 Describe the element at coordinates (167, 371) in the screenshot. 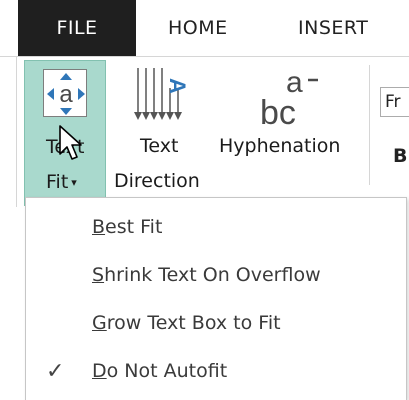

I see `menu-item-text: o Not Autofit` at that location.